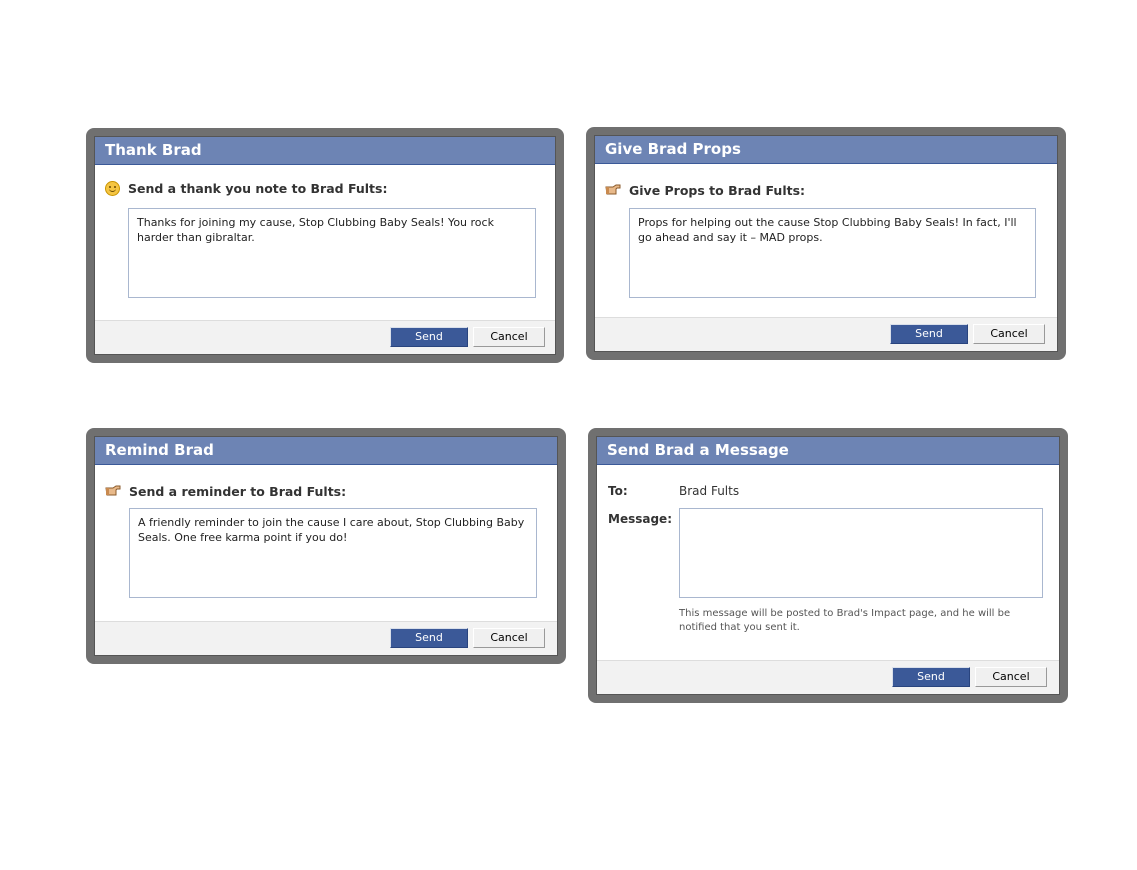  What do you see at coordinates (238, 491) in the screenshot?
I see `remind-prompt-label: Send a reminder to Brad Fults:` at bounding box center [238, 491].